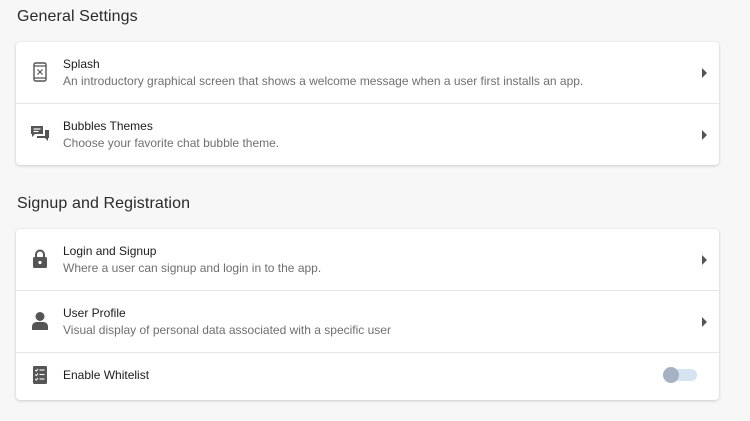 This screenshot has height=421, width=750. I want to click on lock-icon, so click(40, 259).